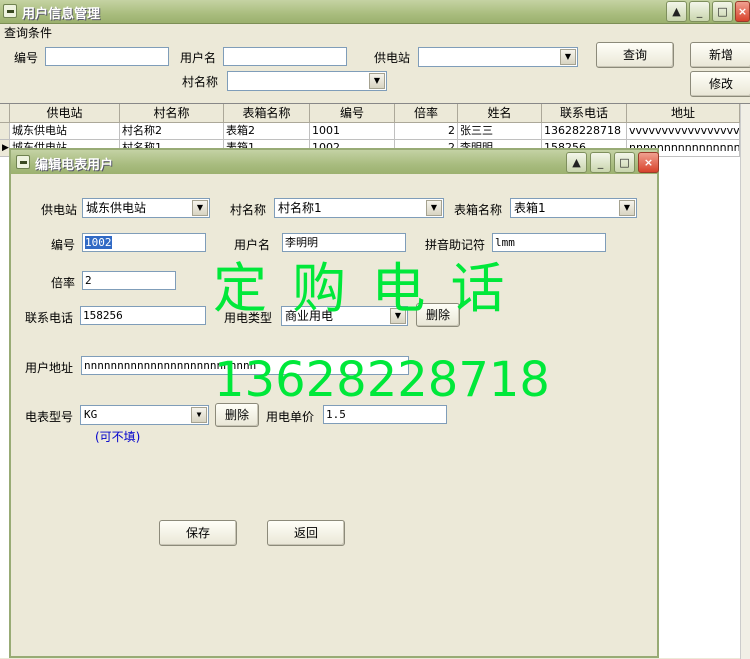 The width and height of the screenshot is (750, 659). I want to click on dialog-titlebar: 编辑电表用户 ▲ _ □ ×, so click(335, 162).